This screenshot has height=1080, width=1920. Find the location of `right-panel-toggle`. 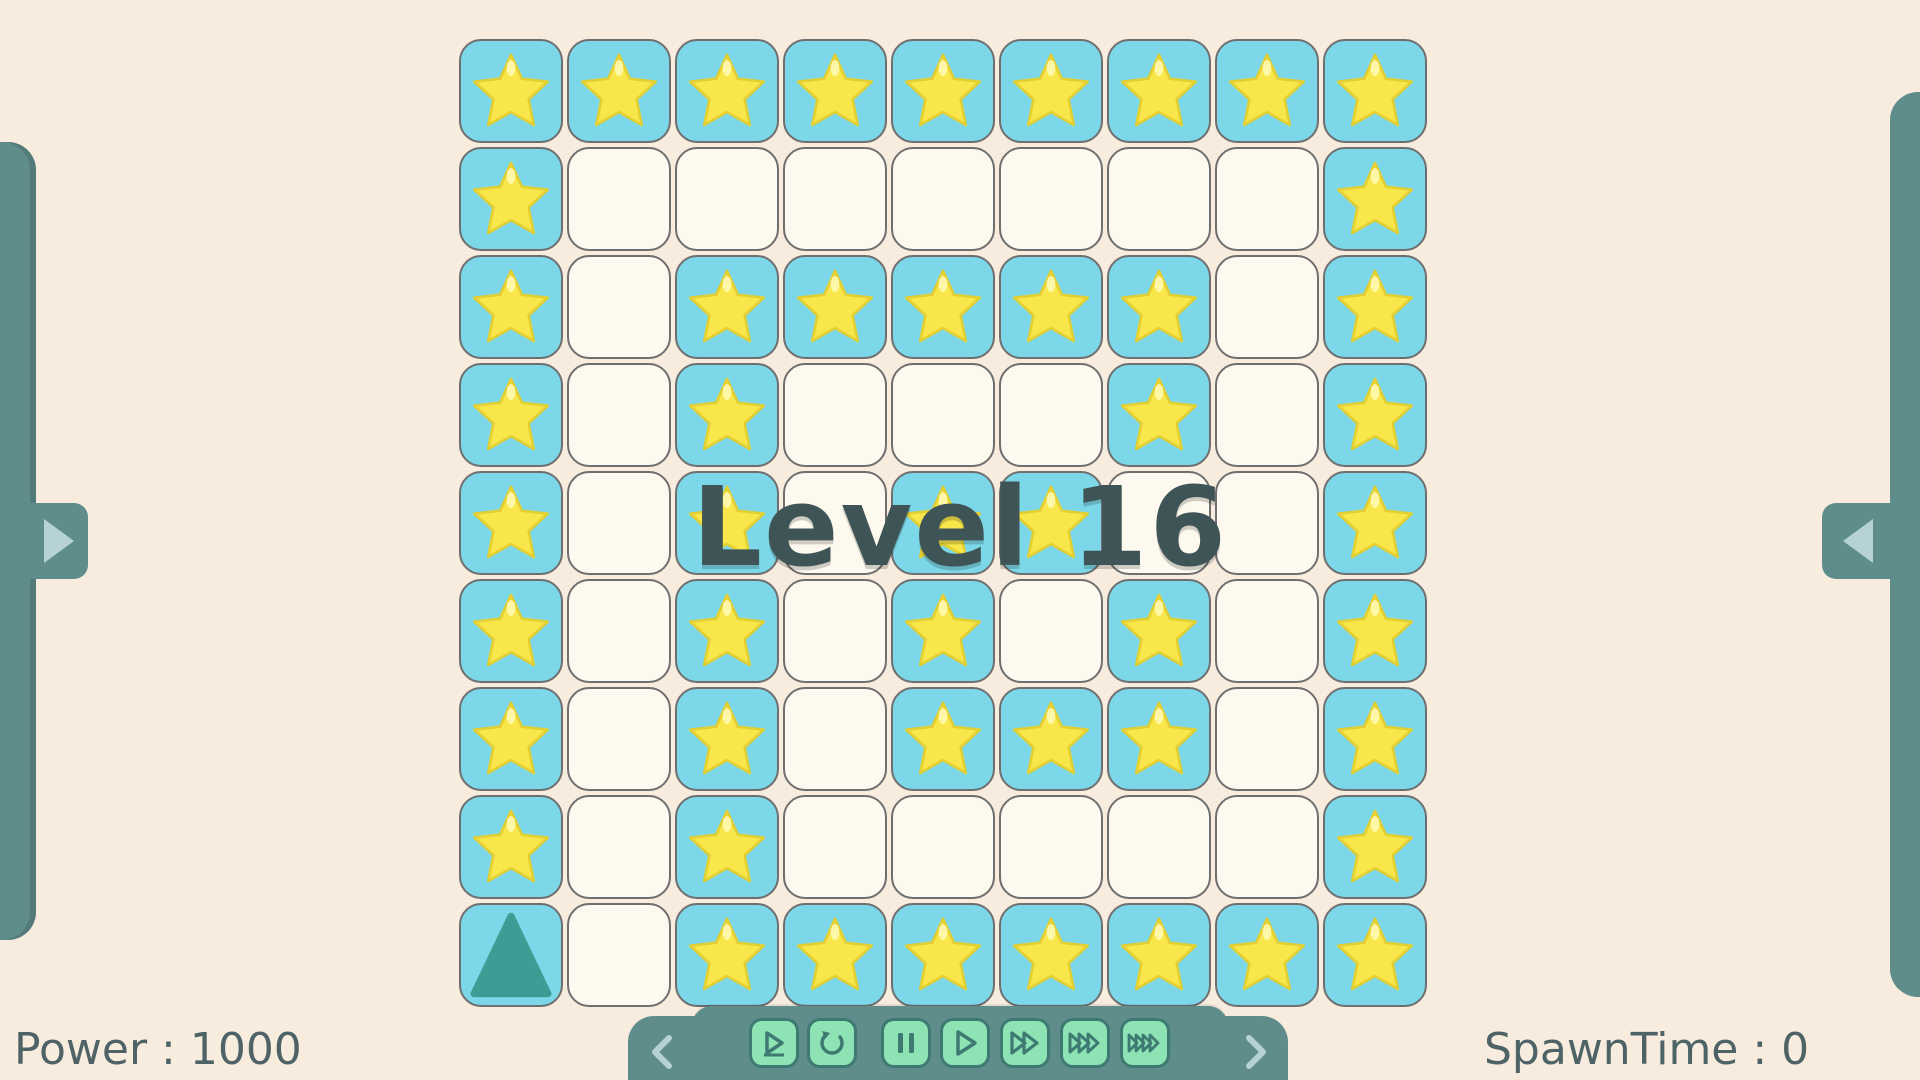

right-panel-toggle is located at coordinates (1858, 541).